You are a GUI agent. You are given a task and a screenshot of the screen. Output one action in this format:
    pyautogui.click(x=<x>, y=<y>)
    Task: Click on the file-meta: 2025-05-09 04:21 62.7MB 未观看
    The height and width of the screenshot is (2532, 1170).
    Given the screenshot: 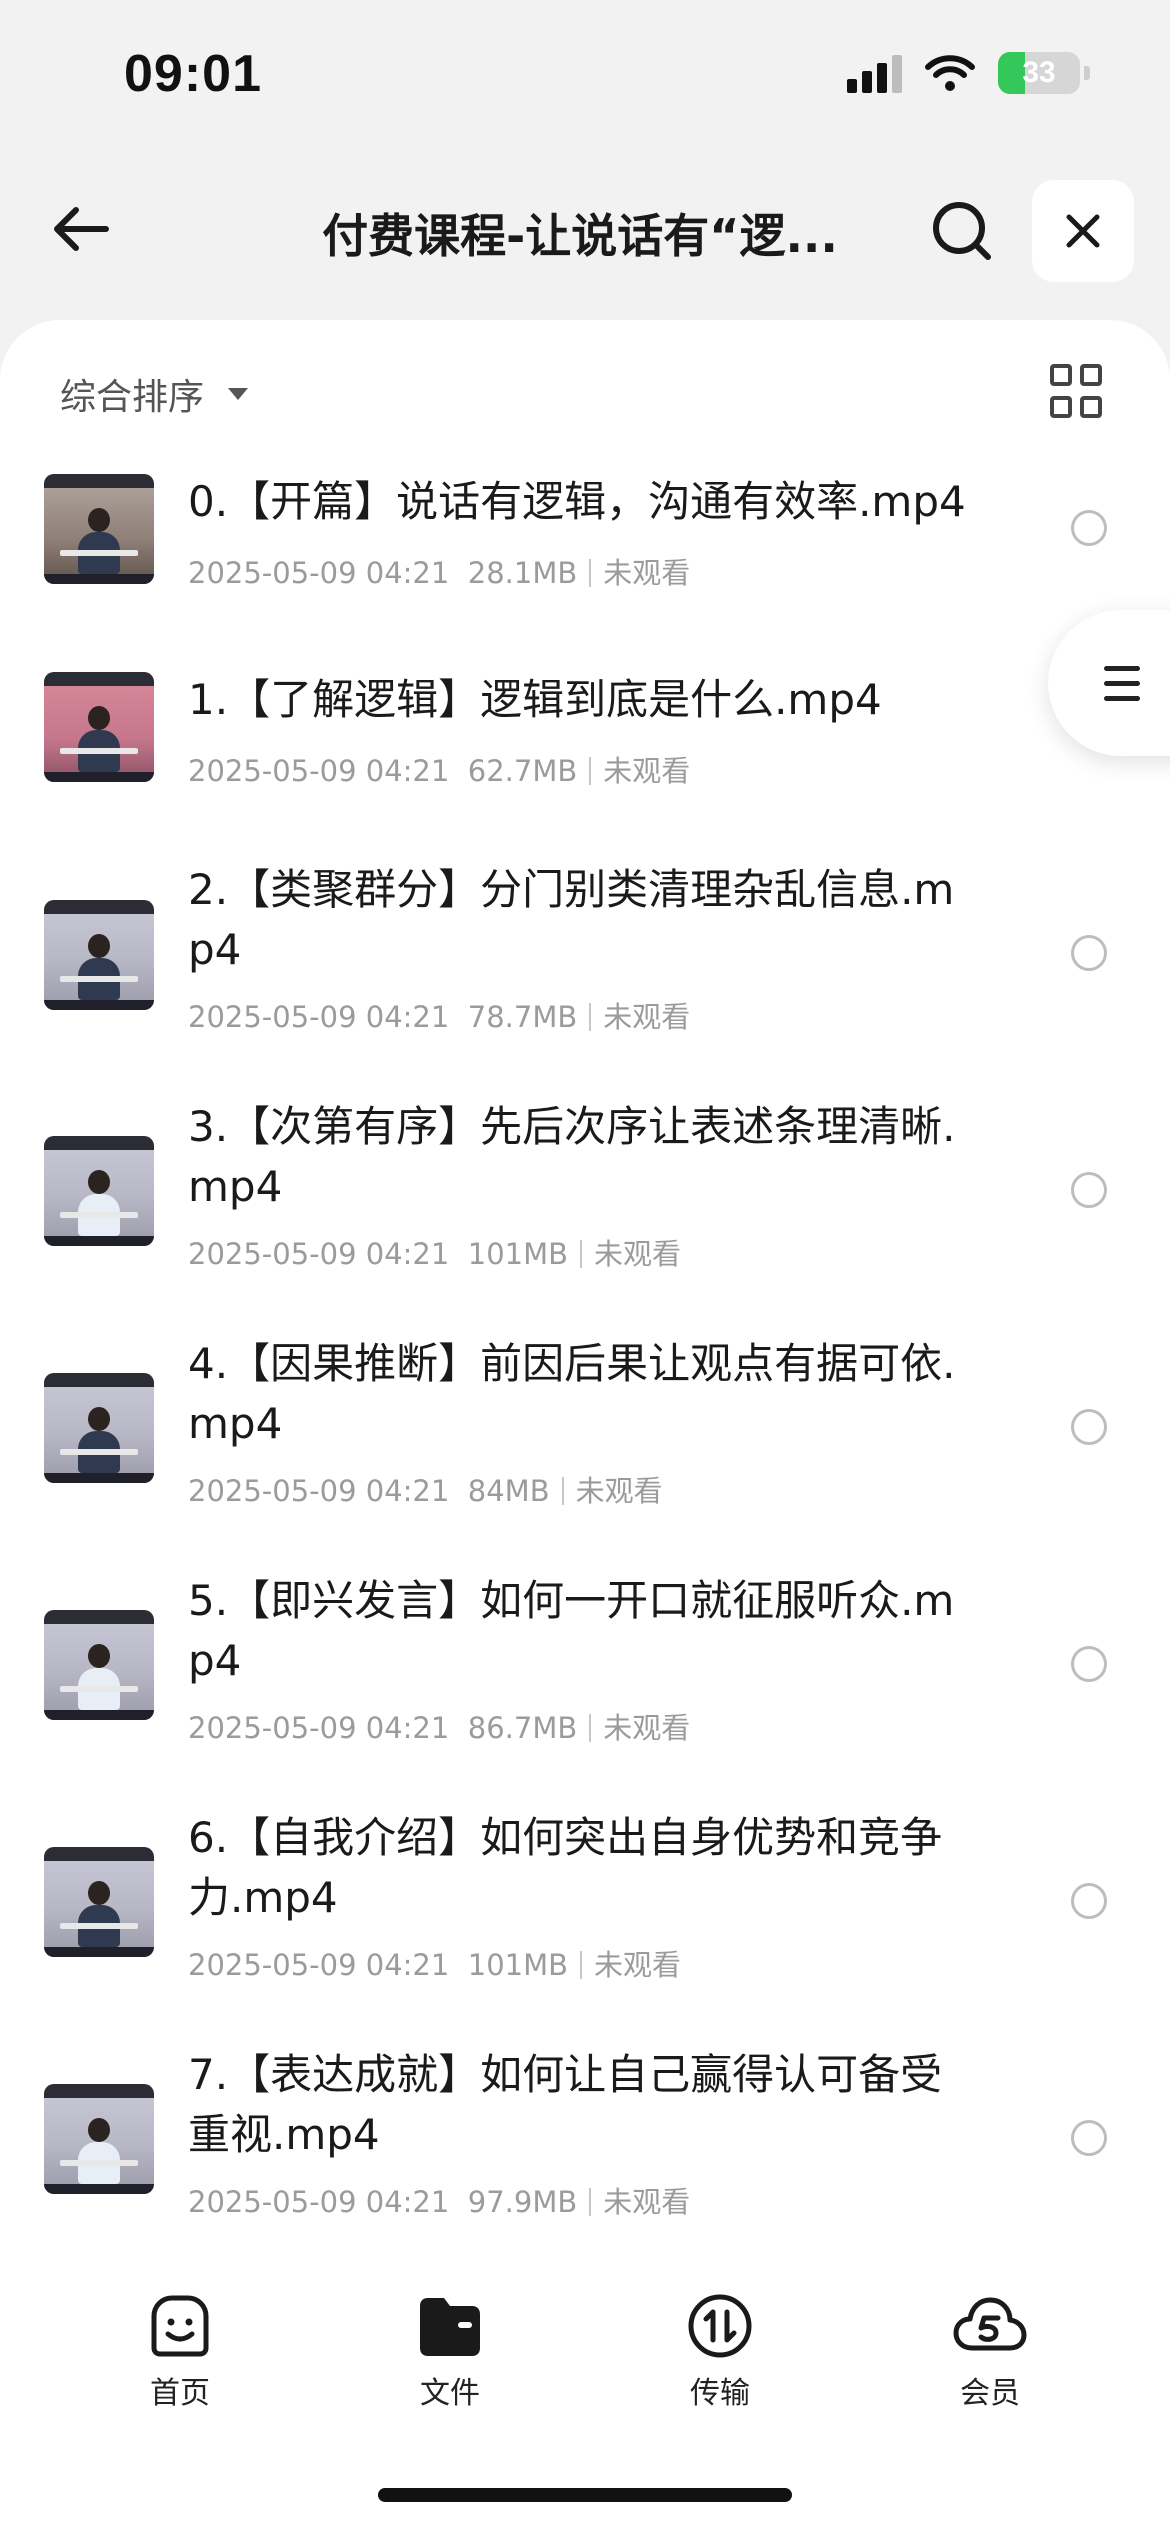 What is the action you would take?
    pyautogui.click(x=439, y=769)
    